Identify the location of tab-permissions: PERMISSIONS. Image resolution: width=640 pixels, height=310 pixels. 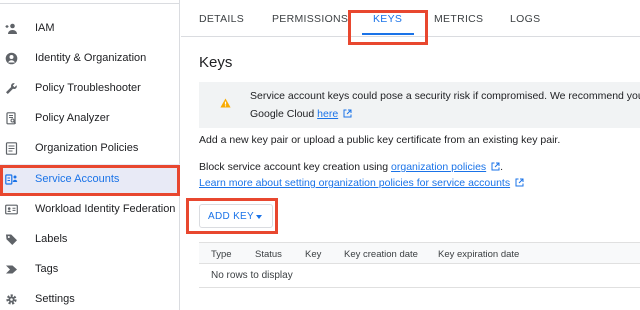
(310, 19).